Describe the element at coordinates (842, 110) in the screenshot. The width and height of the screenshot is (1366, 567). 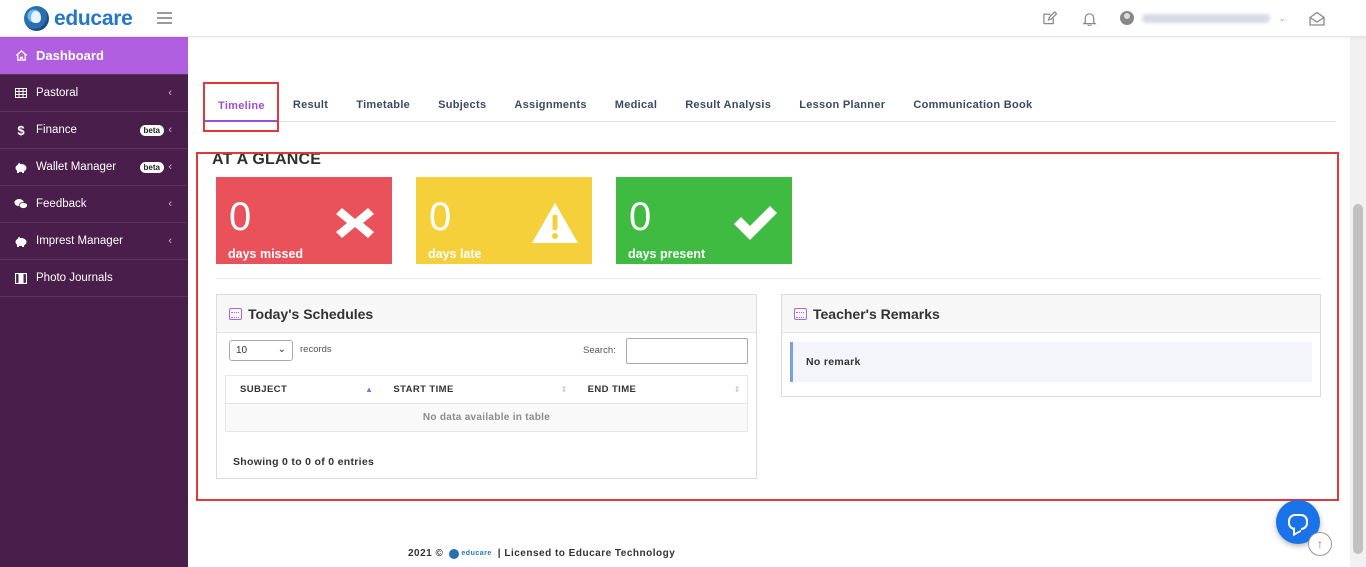
I see `tab-lesson-planner: Lesson Planner` at that location.